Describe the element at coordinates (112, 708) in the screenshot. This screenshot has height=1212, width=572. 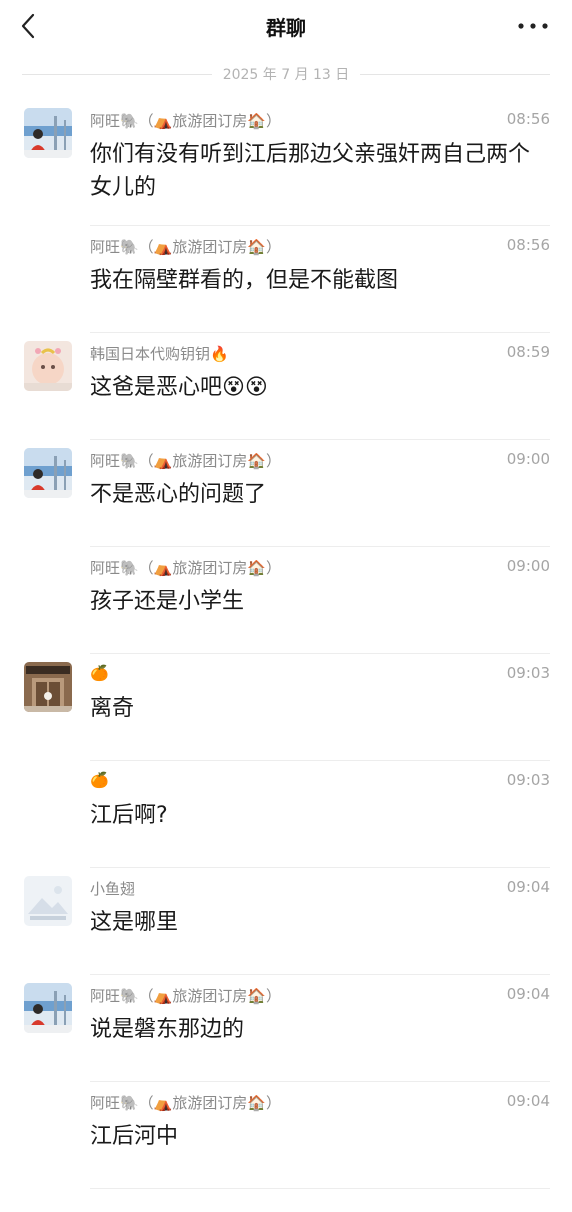
I see `message-text: 离奇` at that location.